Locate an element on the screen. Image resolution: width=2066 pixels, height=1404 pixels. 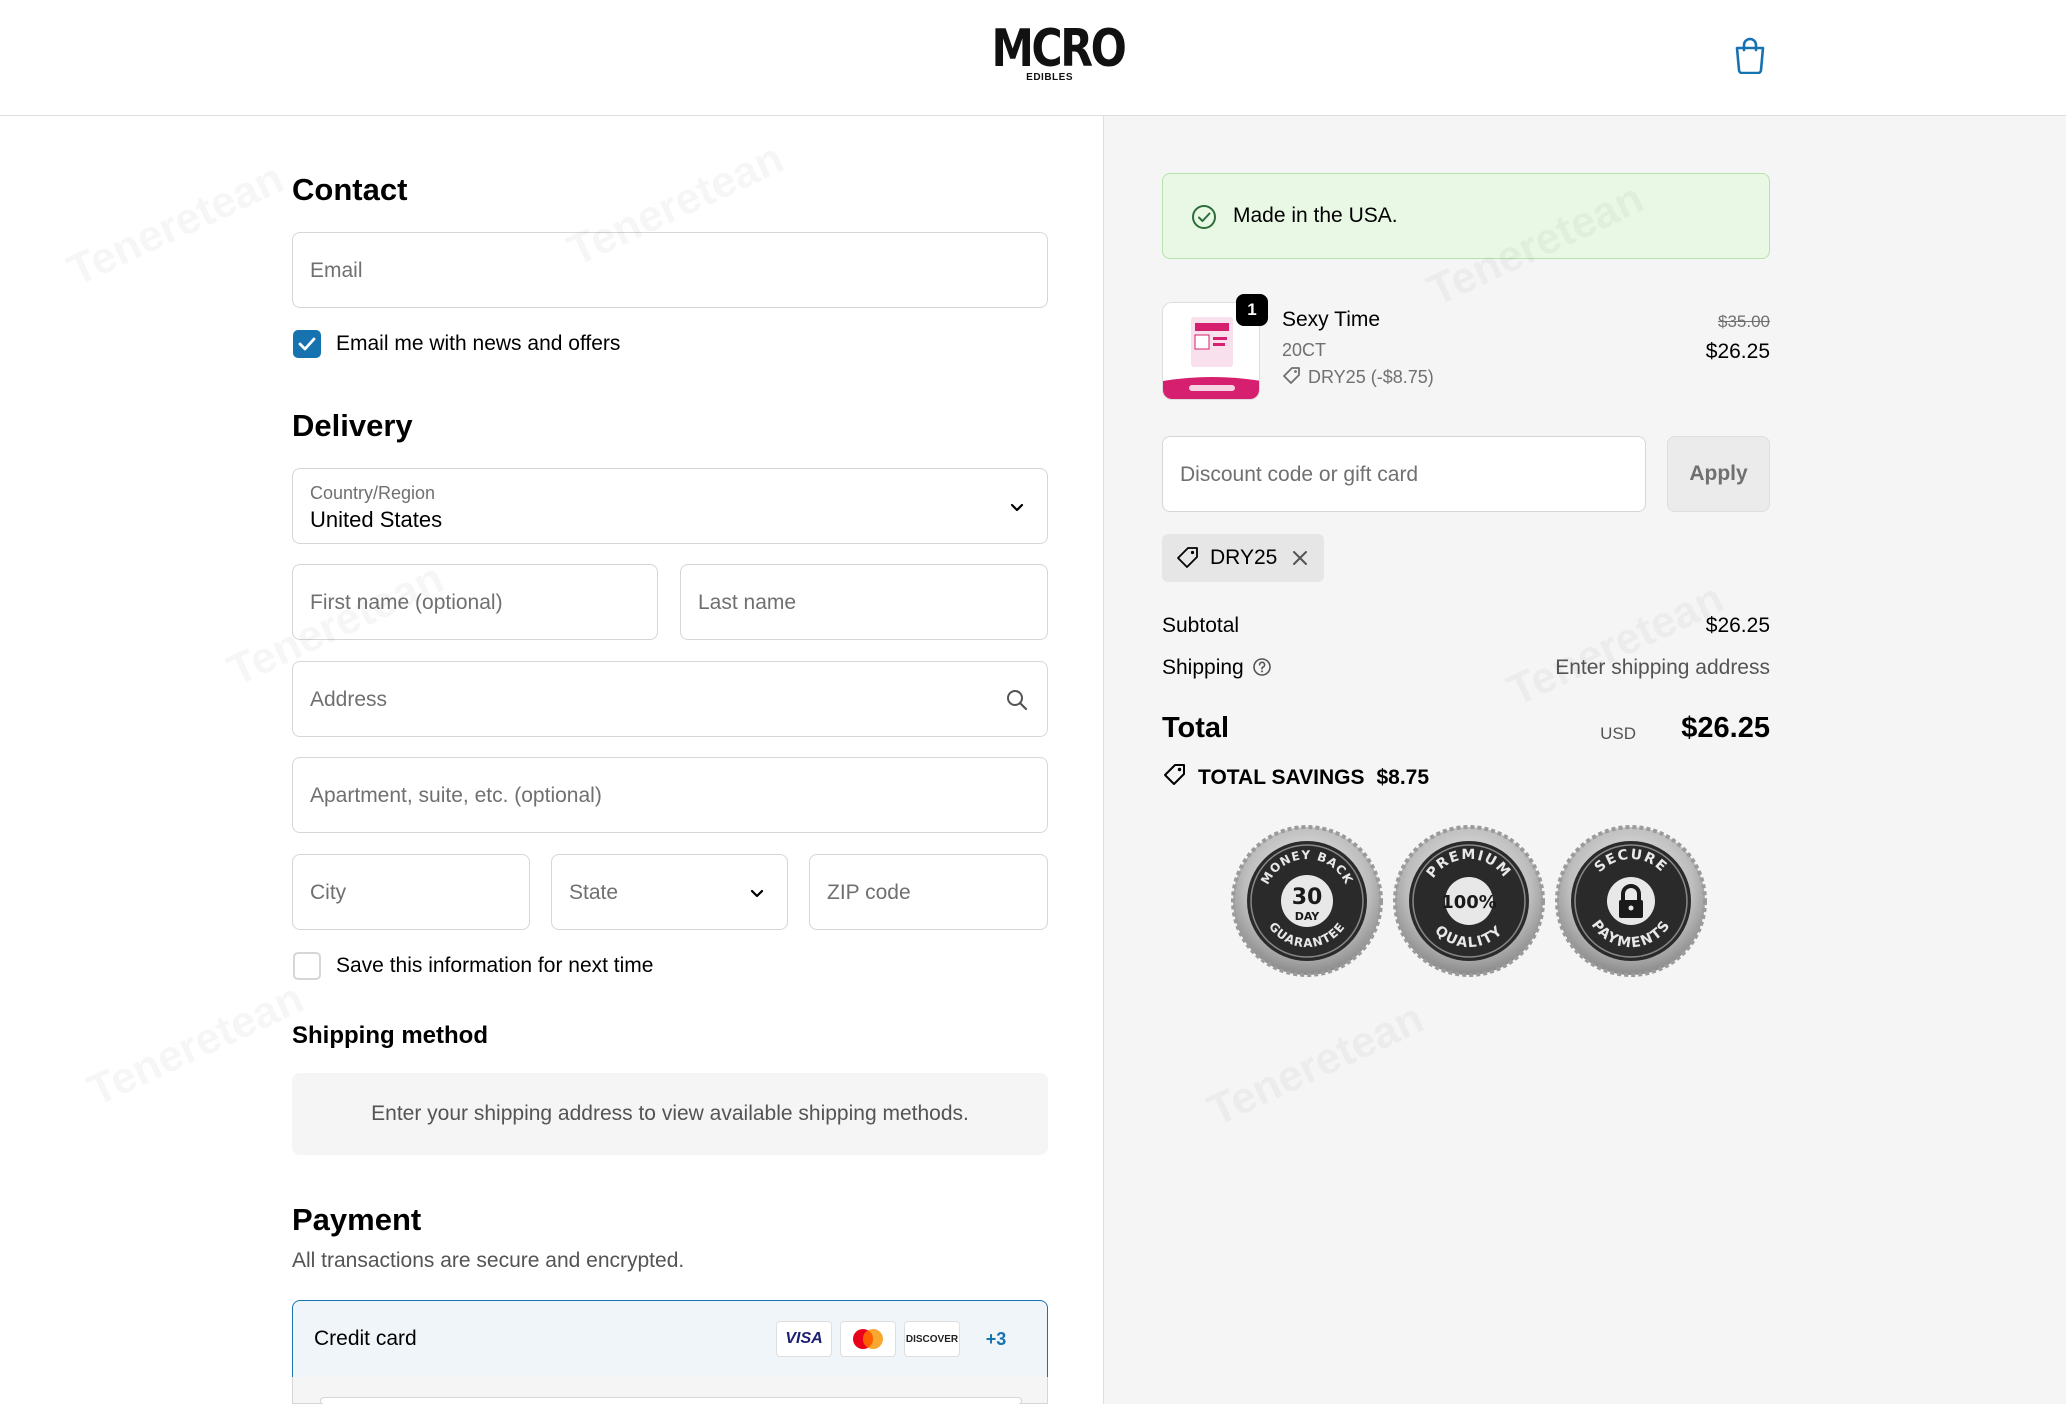
shipping-label: Shipping is located at coordinates (1203, 667).